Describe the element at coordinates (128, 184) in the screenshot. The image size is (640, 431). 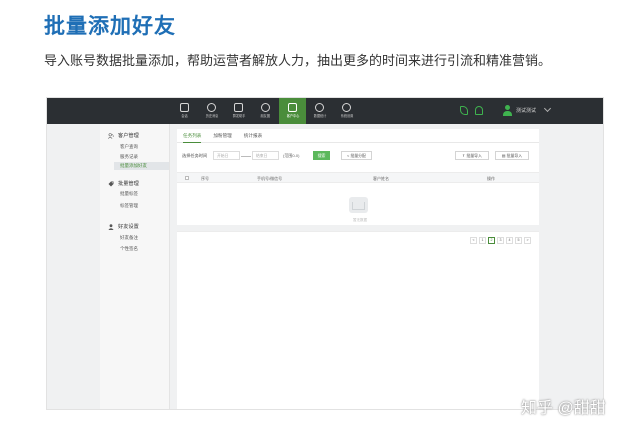
I see `sidebar-group-title: 批量管理` at that location.